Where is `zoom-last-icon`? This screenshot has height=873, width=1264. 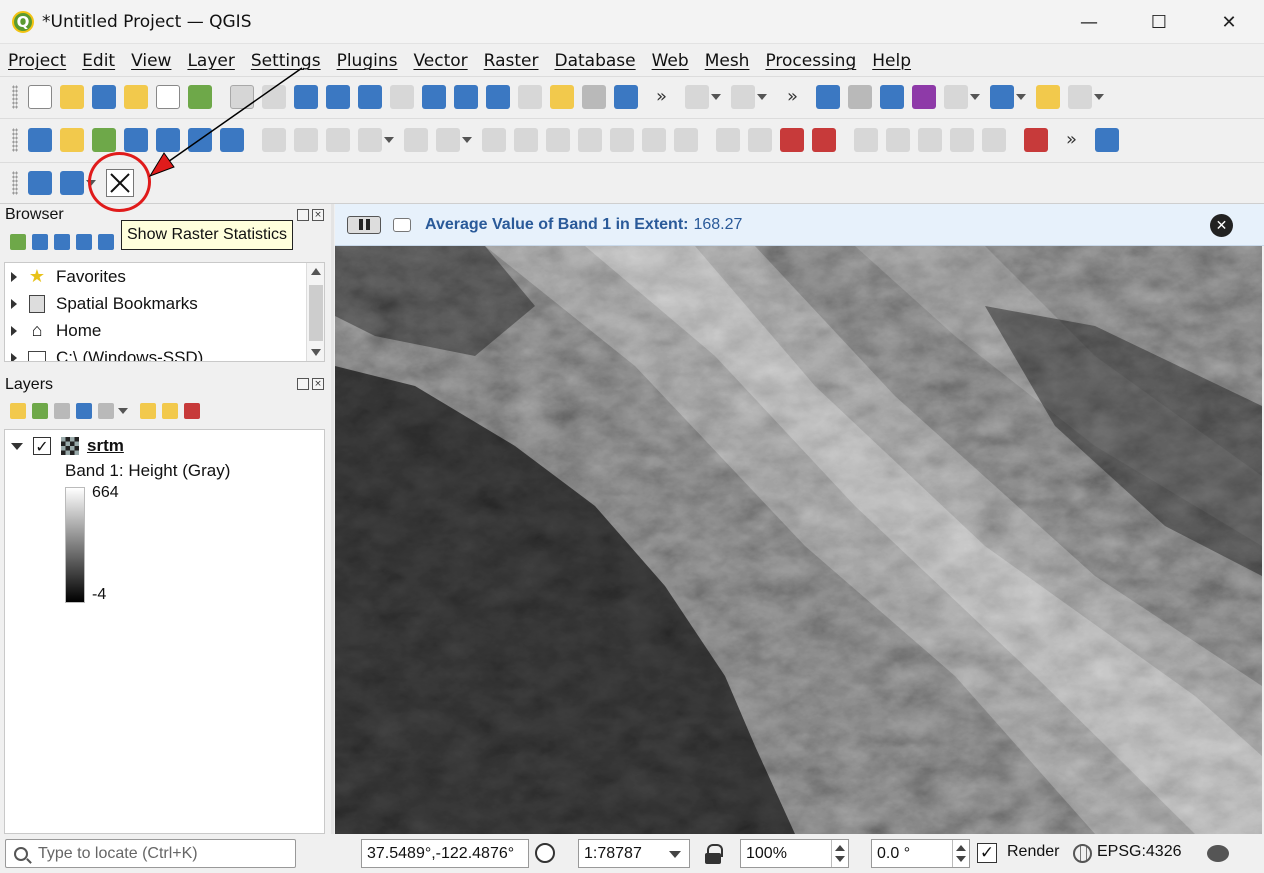
zoom-last-icon is located at coordinates (498, 96).